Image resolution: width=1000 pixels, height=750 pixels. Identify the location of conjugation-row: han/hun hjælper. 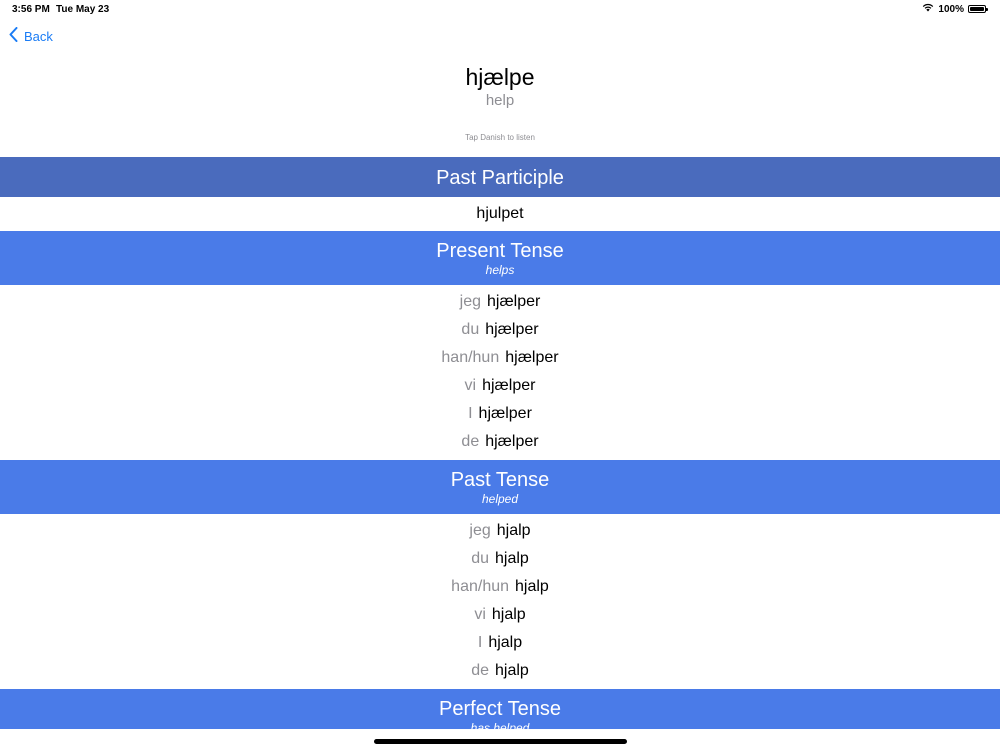
(500, 358).